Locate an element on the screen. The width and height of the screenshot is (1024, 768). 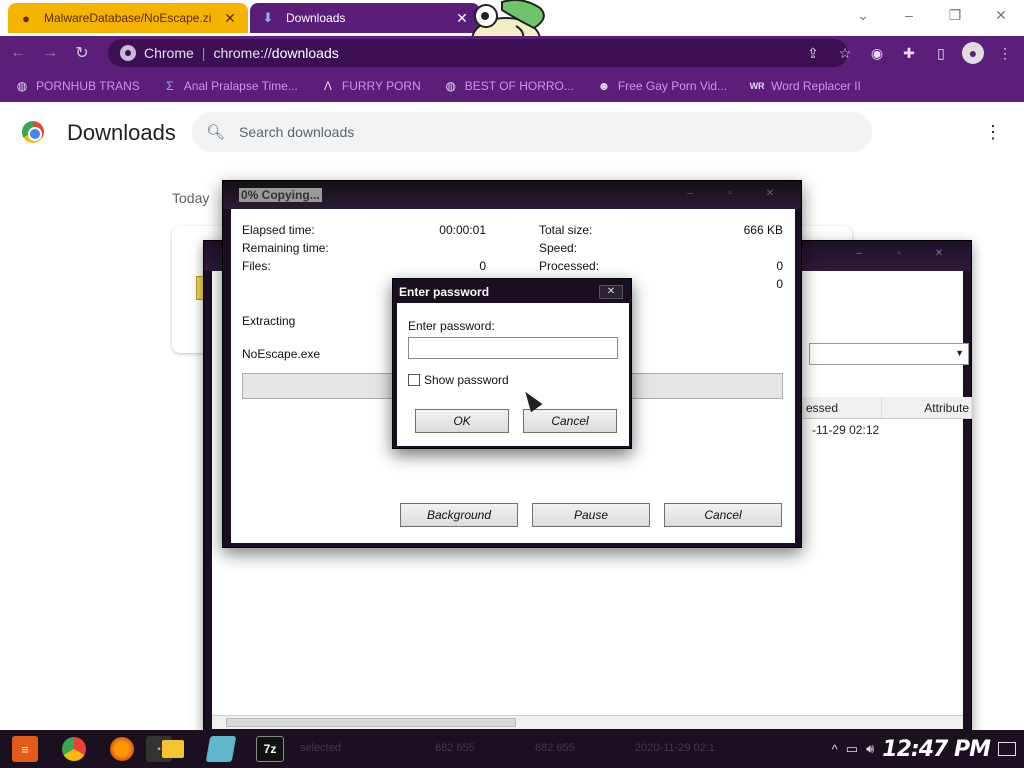
search-icon: 🔍︎ is located at coordinates (216, 132).